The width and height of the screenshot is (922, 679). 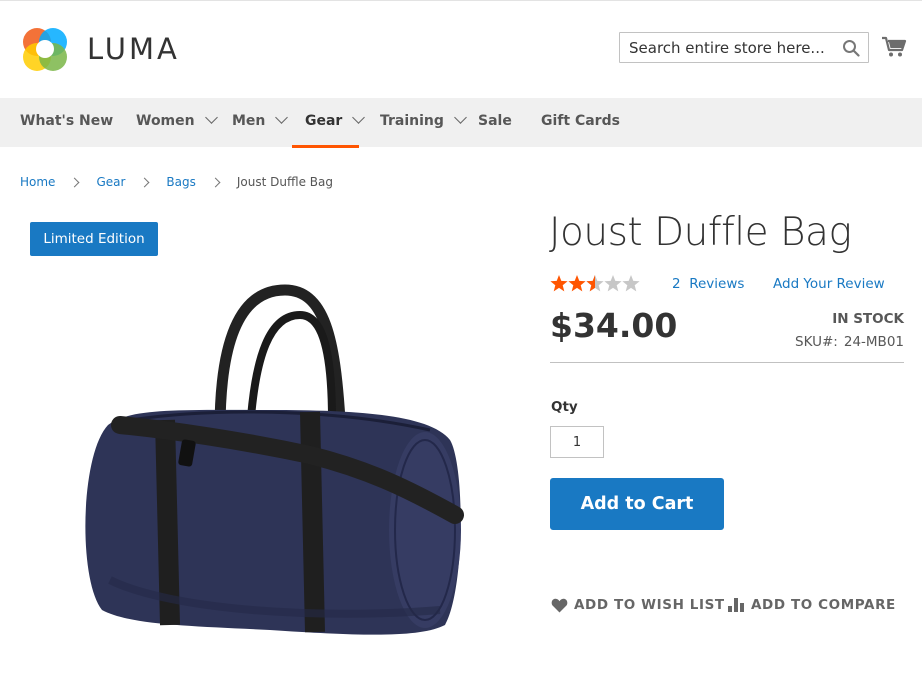 I want to click on logo-text: LUMA, so click(x=133, y=49).